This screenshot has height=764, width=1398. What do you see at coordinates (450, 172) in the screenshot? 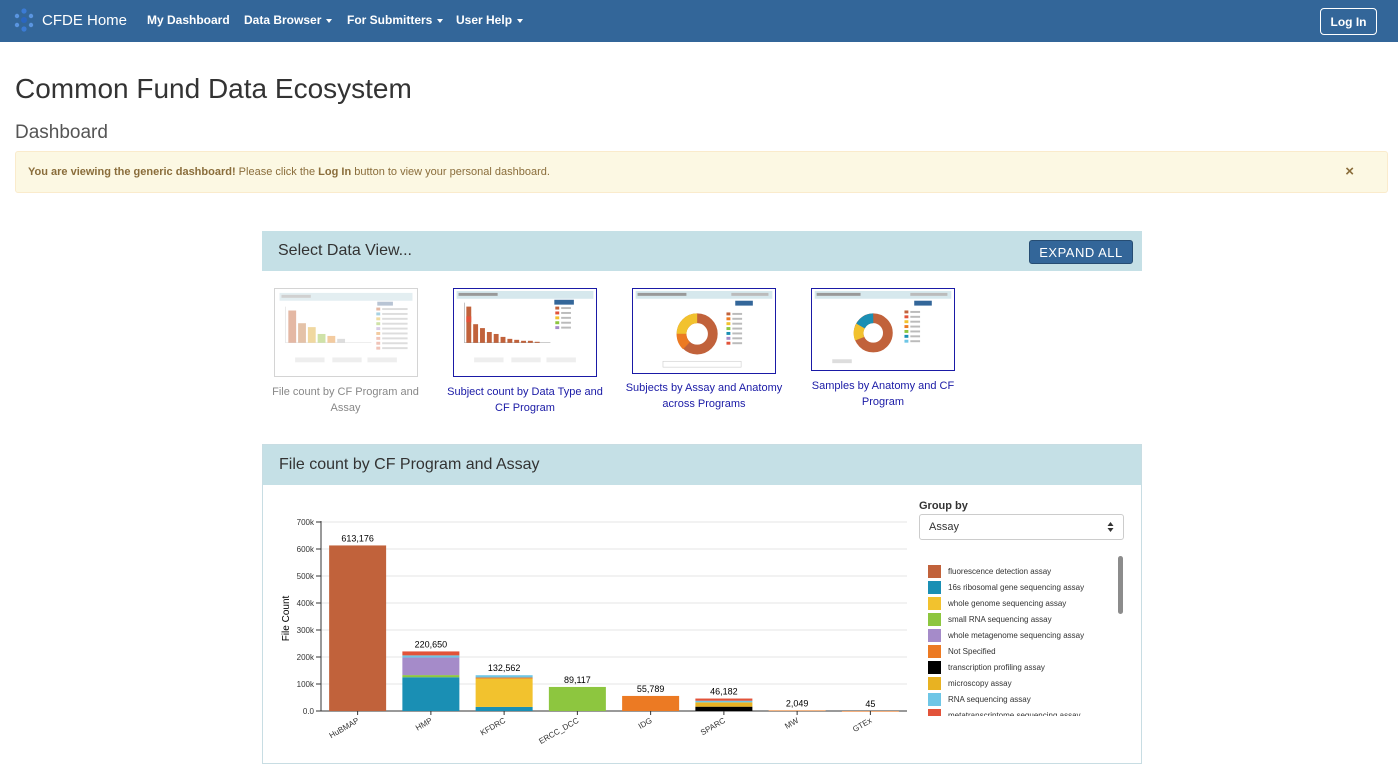
I see `alert-text-after: button to view your personal dashboard.` at bounding box center [450, 172].